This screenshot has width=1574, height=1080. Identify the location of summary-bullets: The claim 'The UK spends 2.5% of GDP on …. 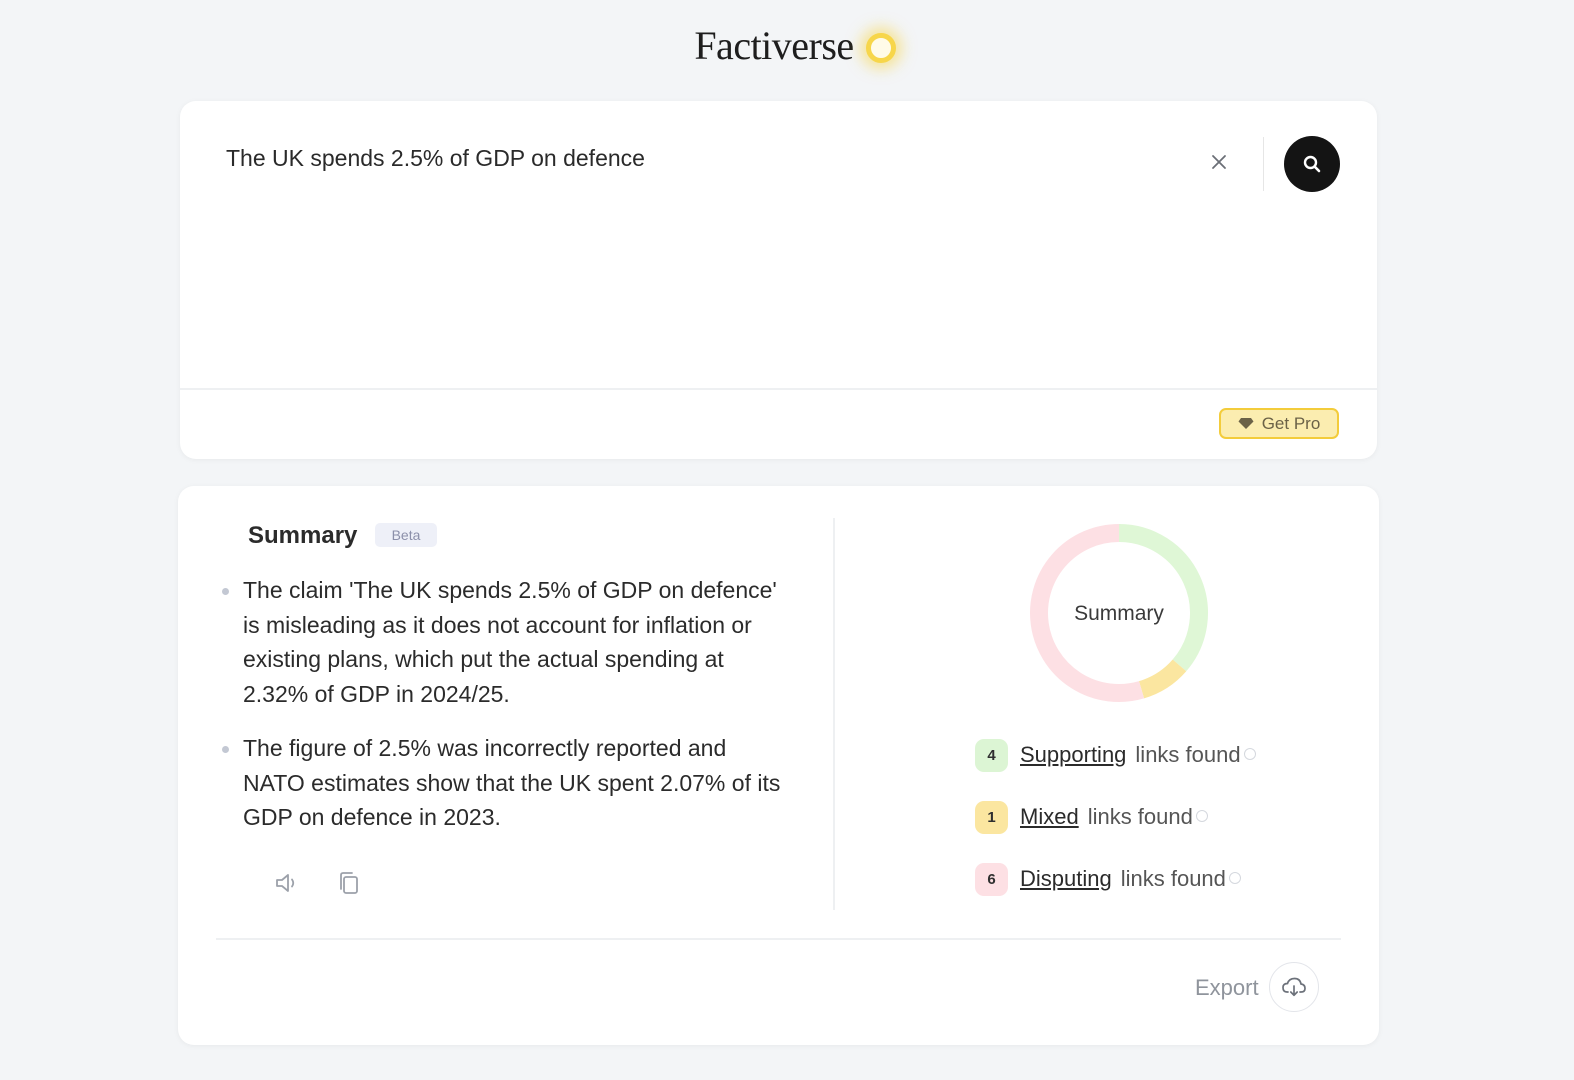
(502, 714).